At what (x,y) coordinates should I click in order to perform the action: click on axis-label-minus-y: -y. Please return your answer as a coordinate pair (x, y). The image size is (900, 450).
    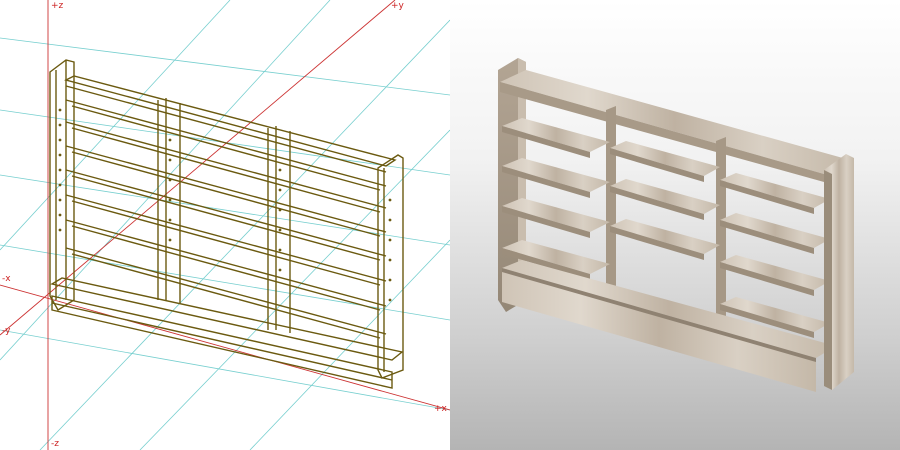
    Looking at the image, I should click on (6, 331).